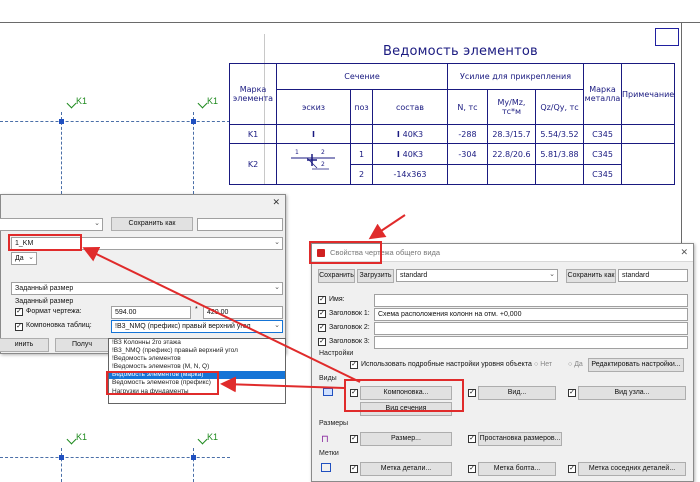  What do you see at coordinates (531, 328) in the screenshot?
I see `heading2-input` at bounding box center [531, 328].